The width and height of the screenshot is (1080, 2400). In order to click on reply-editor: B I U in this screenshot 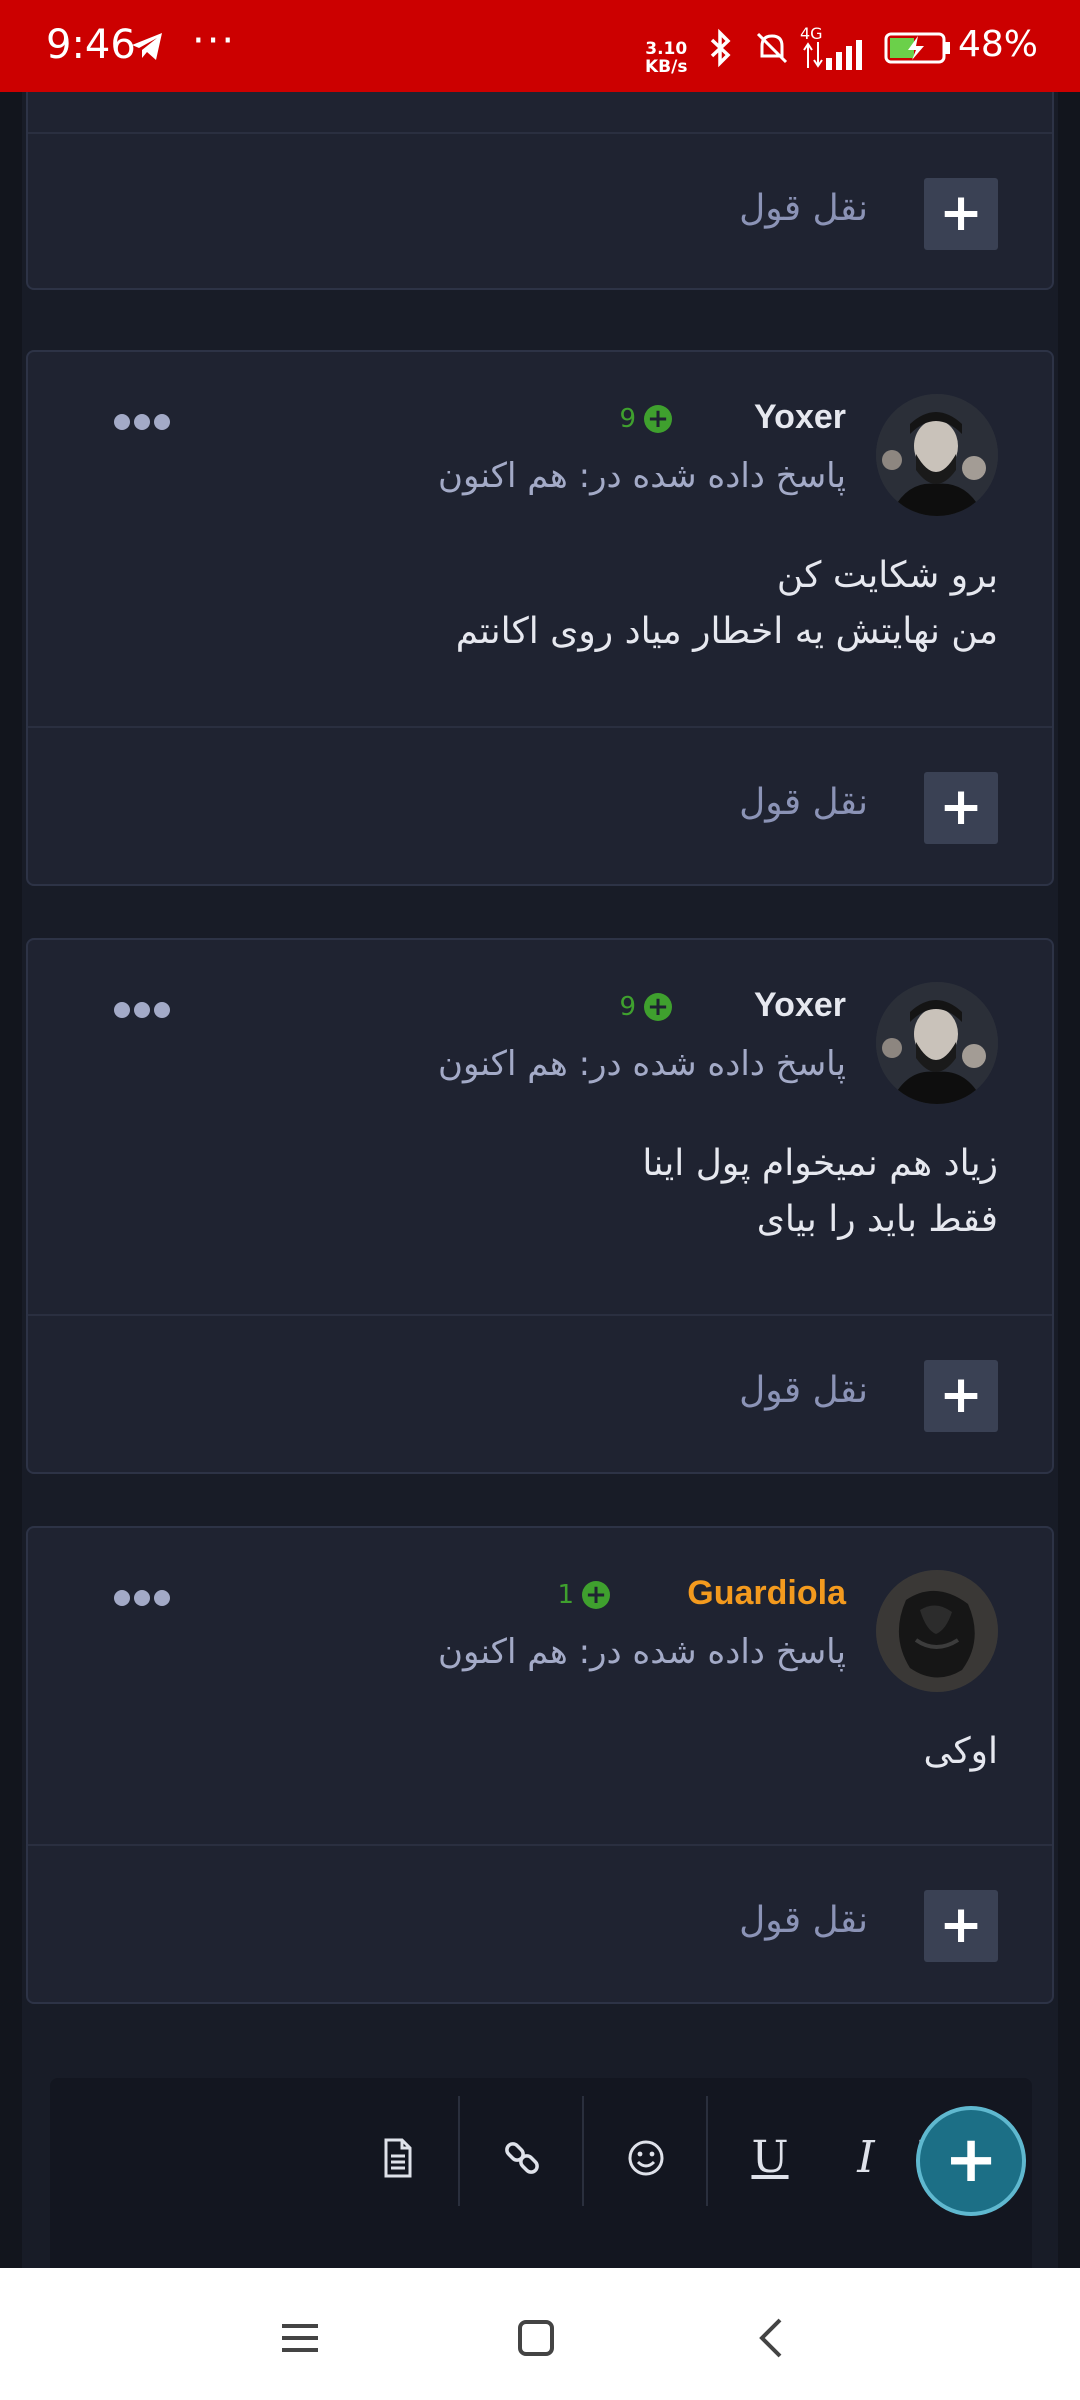, I will do `click(541, 2178)`.